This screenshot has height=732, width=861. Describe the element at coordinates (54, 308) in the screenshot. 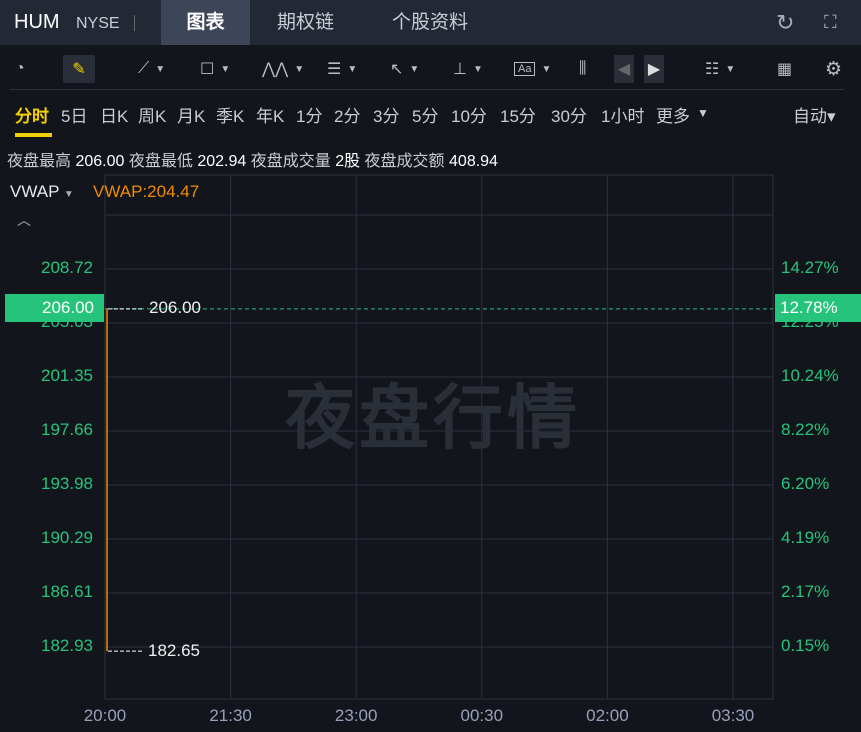

I see `current-price-tag: 206.00` at that location.